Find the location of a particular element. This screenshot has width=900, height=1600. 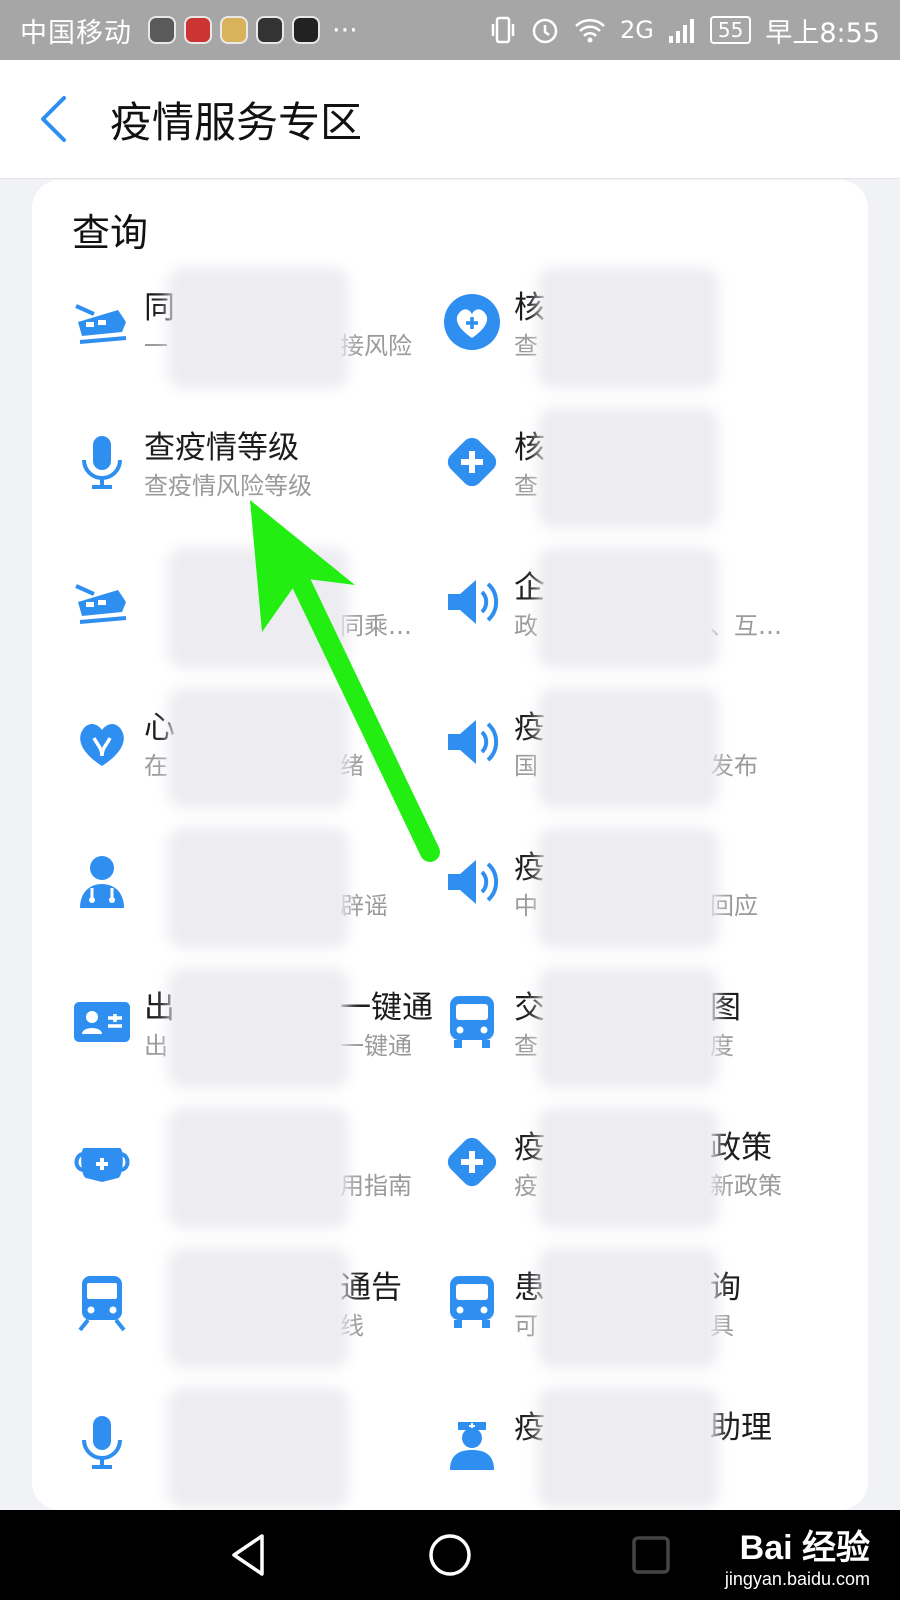

service-item: 同一接风险 is located at coordinates (232, 330).